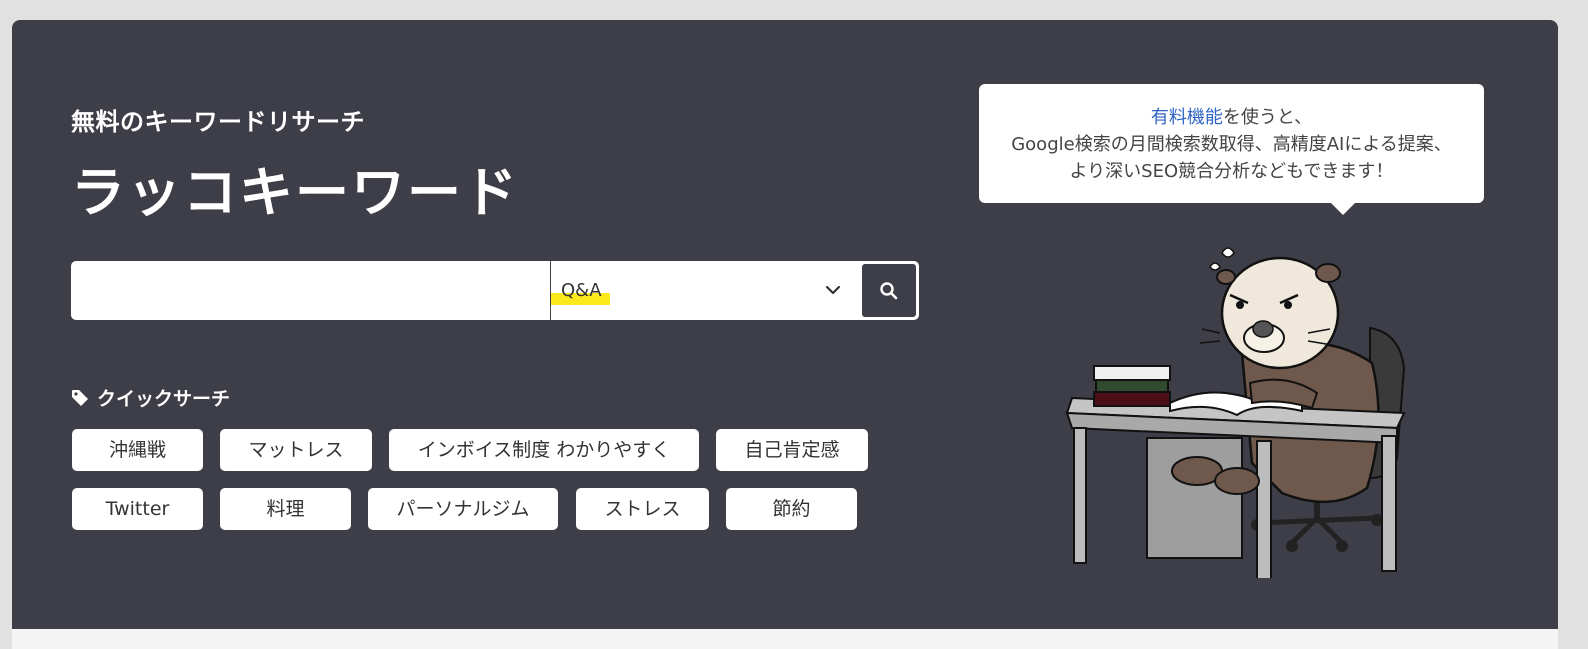 The image size is (1588, 649). Describe the element at coordinates (285, 509) in the screenshot. I see `quick-search-chip: 料理` at that location.